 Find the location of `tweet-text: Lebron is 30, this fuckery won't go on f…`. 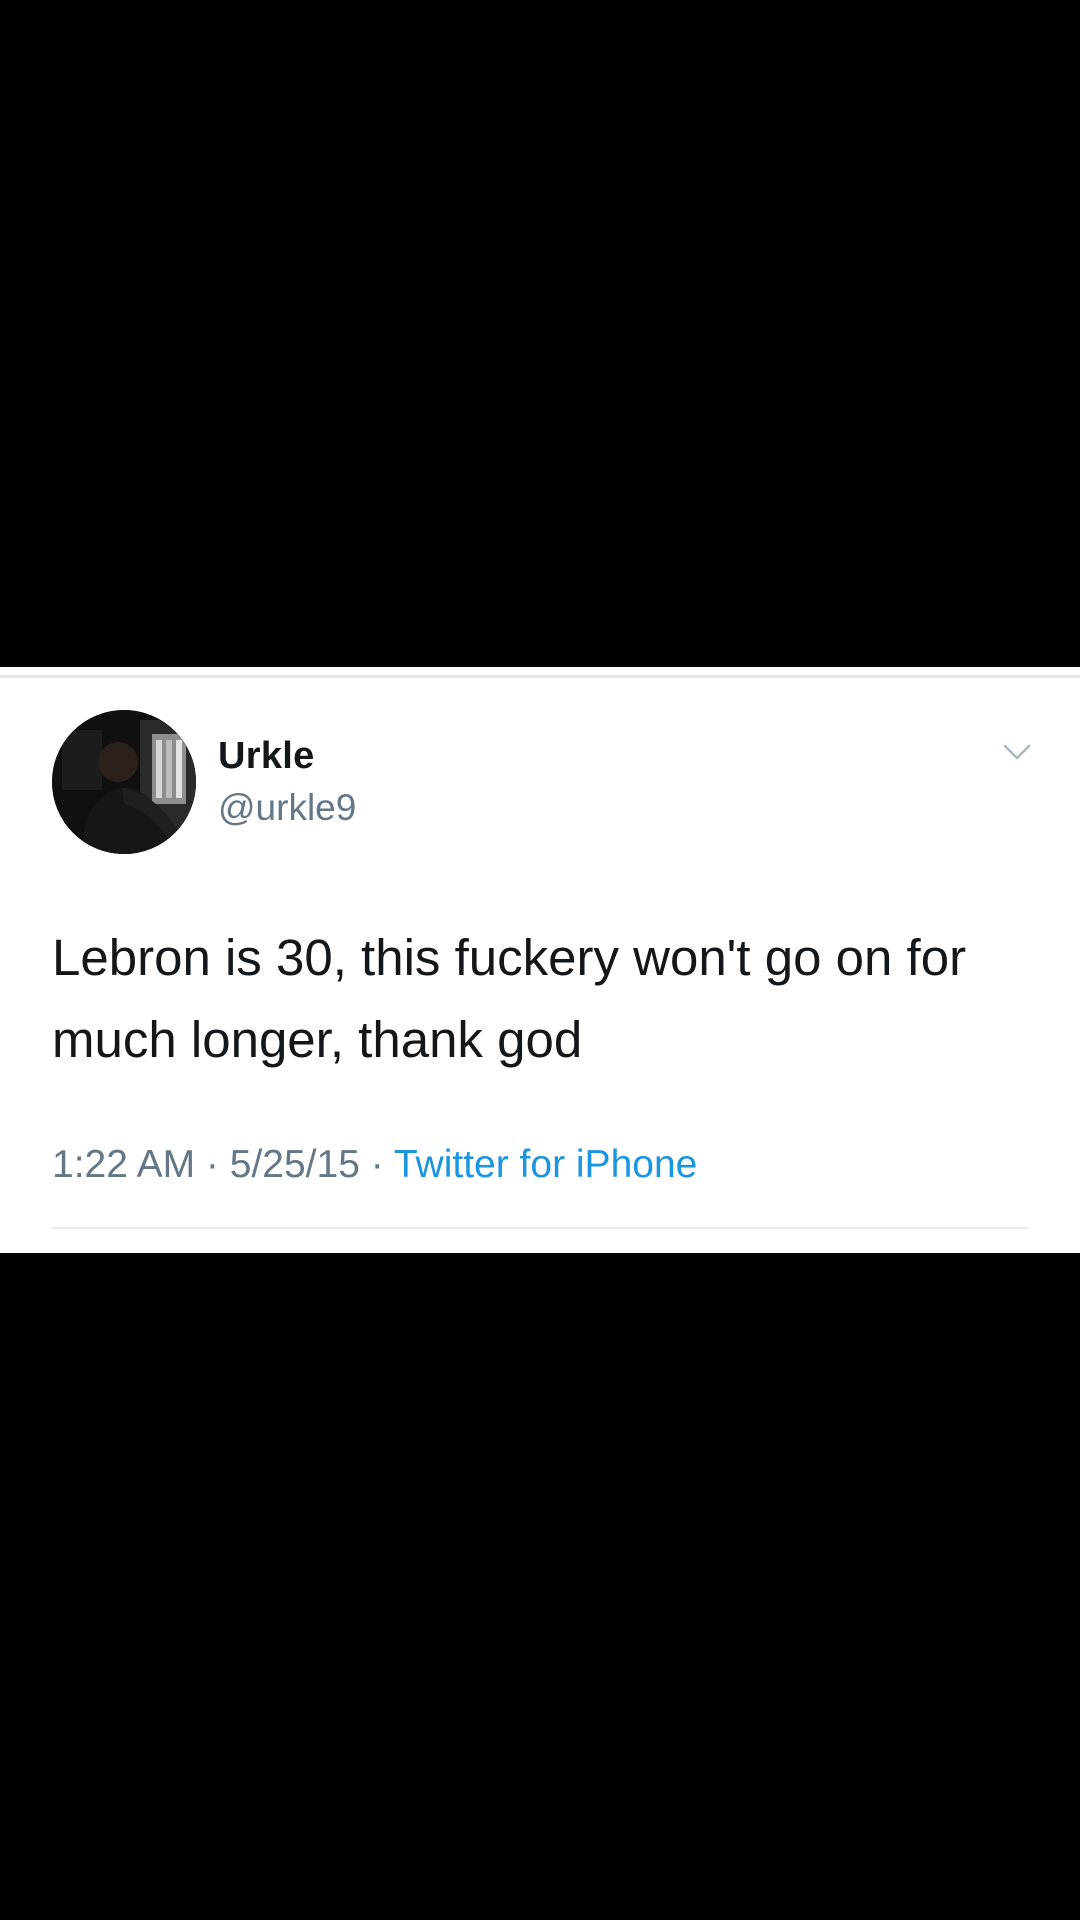

tweet-text: Lebron is 30, this fuckery won't go on f… is located at coordinates (509, 998).